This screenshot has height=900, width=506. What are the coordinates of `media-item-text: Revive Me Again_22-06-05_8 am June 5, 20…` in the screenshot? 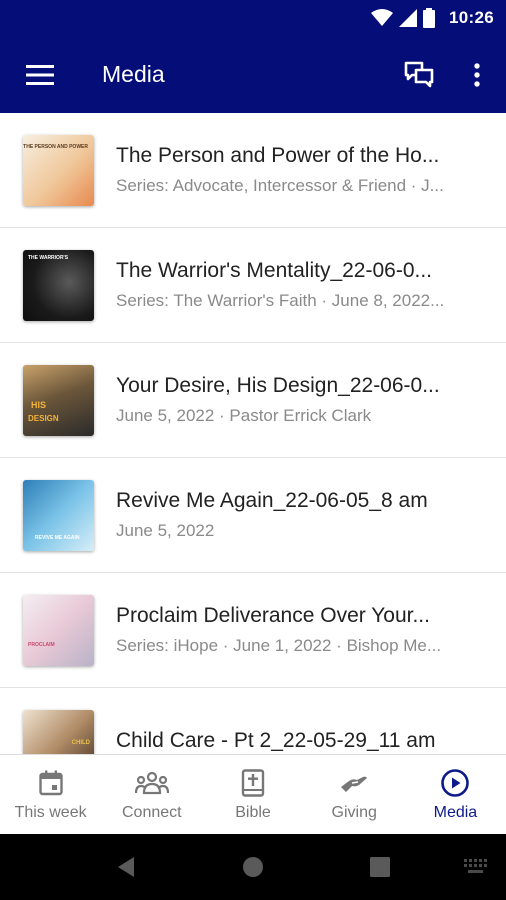 It's located at (301, 515).